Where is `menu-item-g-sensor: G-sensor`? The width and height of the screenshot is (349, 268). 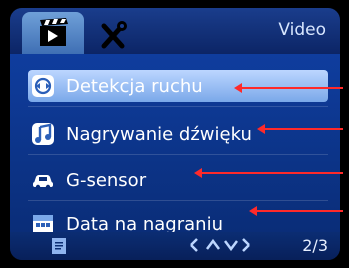 menu-item-g-sensor: G-sensor is located at coordinates (178, 180).